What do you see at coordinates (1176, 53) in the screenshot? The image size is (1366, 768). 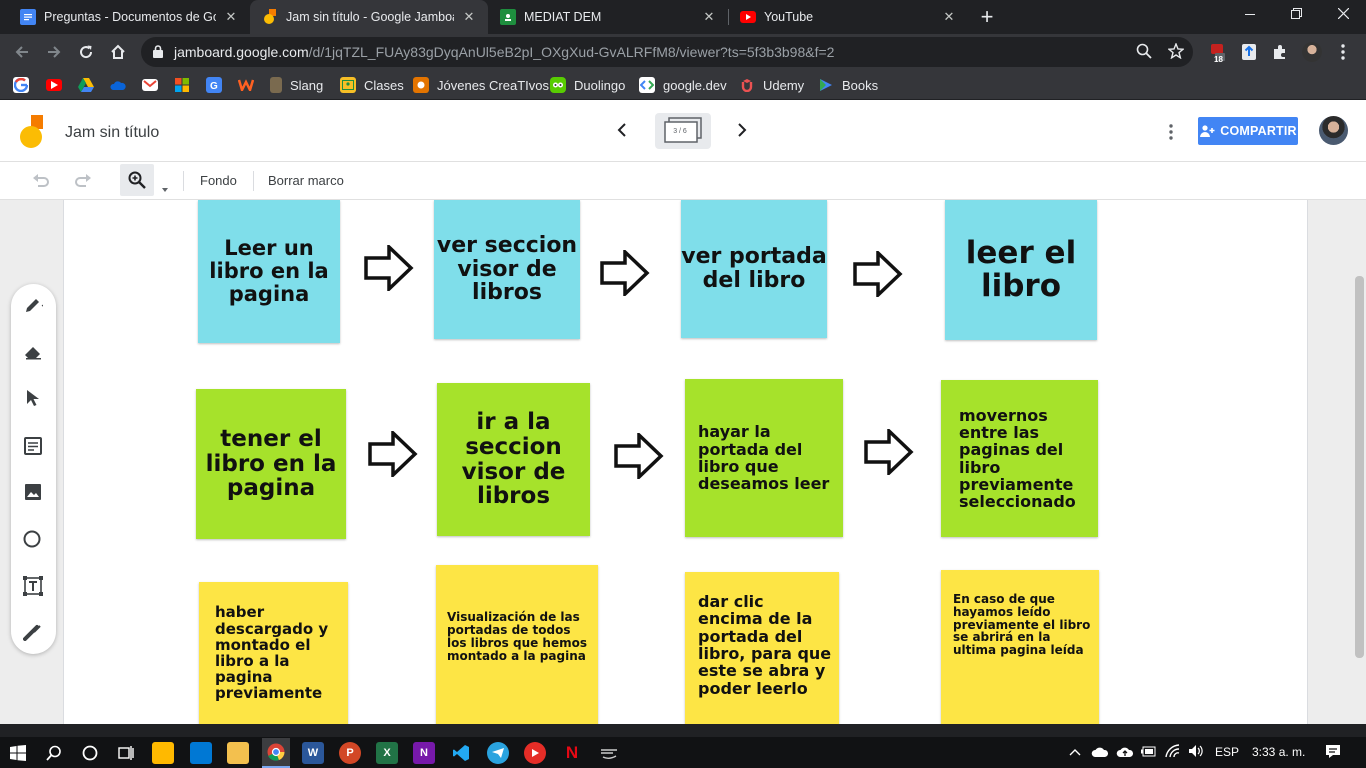 I see `bookmark-star-icon` at bounding box center [1176, 53].